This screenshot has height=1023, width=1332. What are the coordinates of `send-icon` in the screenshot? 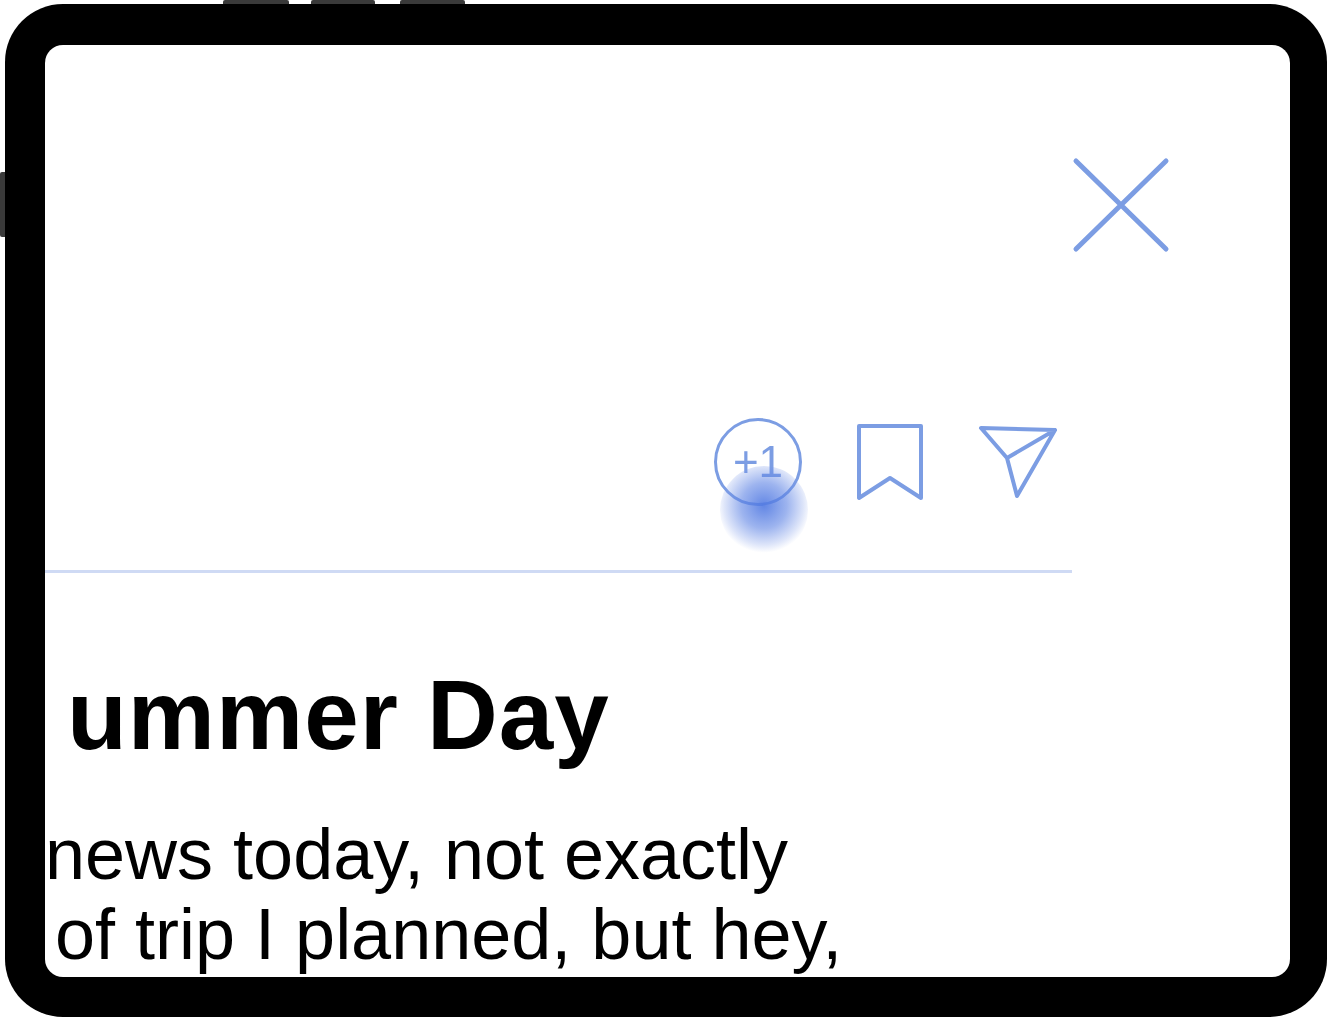 It's located at (1018, 462).